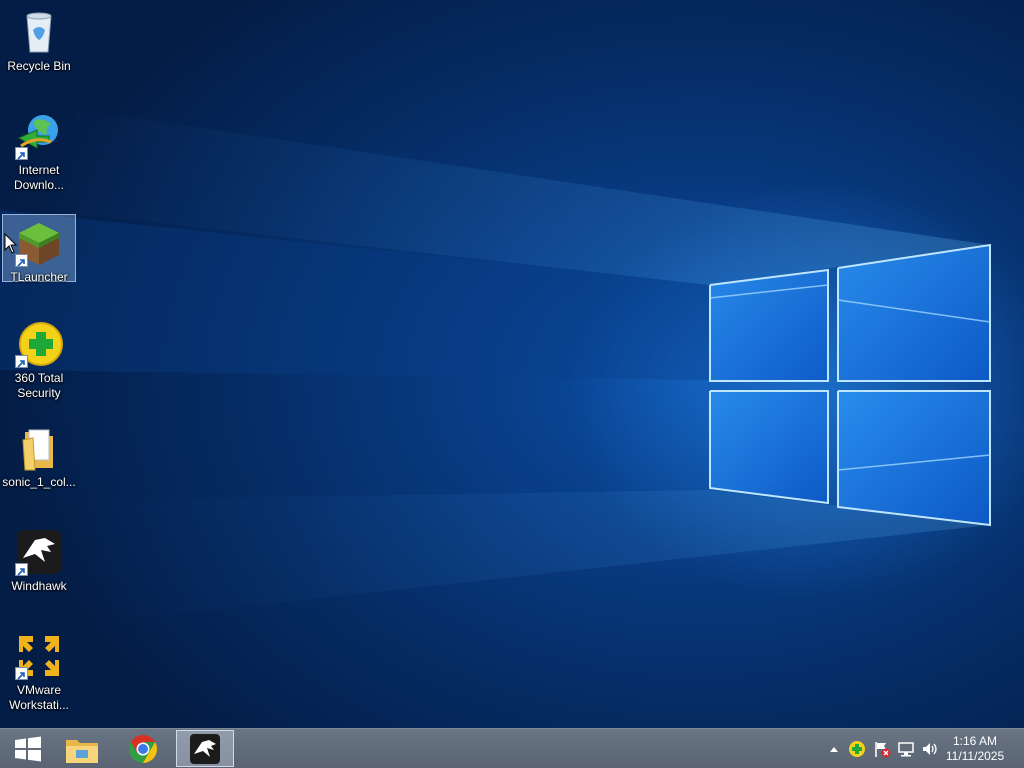 This screenshot has width=1024, height=768. I want to click on taskbar-file-explorer-button, so click(82, 748).